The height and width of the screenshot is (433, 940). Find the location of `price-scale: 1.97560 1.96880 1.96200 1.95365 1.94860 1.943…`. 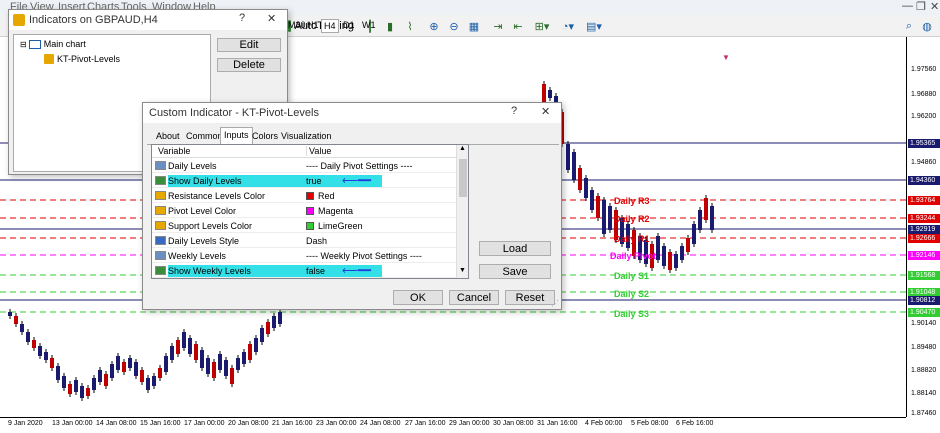

price-scale: 1.97560 1.96880 1.96200 1.95365 1.94860 1.943… is located at coordinates (923, 227).